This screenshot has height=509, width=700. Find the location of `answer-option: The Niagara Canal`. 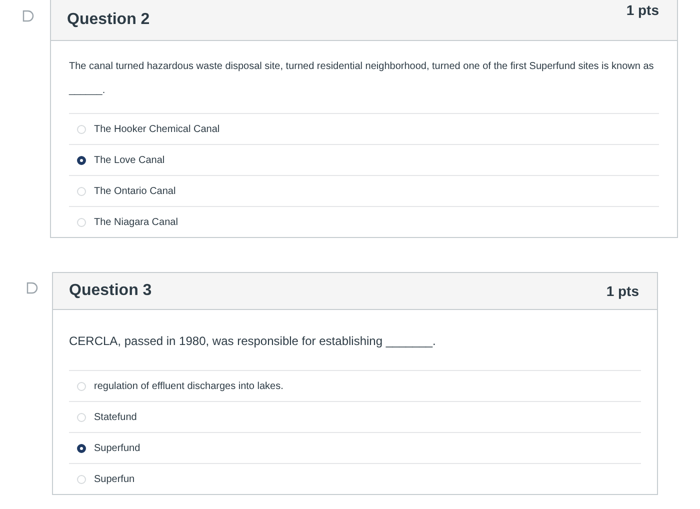

answer-option: The Niagara Canal is located at coordinates (364, 221).